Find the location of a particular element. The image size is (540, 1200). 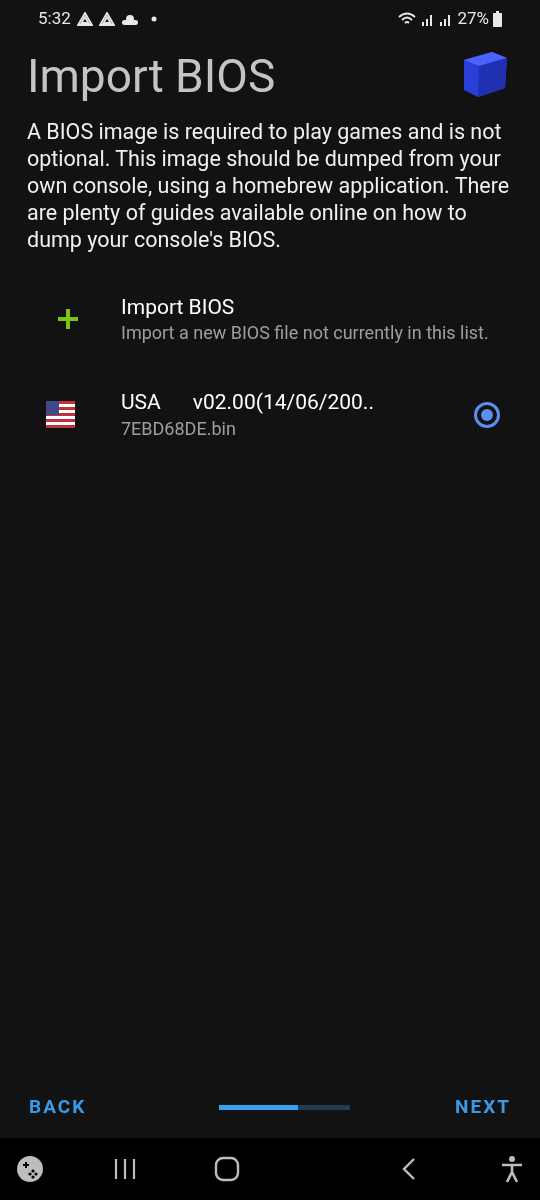

home-icon is located at coordinates (227, 1169).